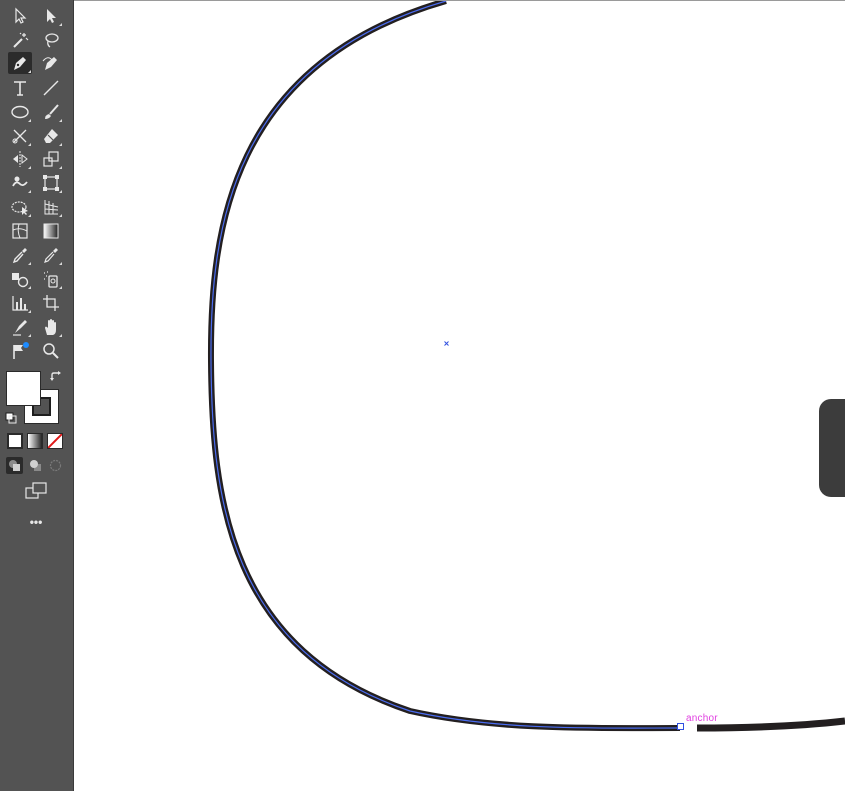  I want to click on blend-tool, so click(20, 279).